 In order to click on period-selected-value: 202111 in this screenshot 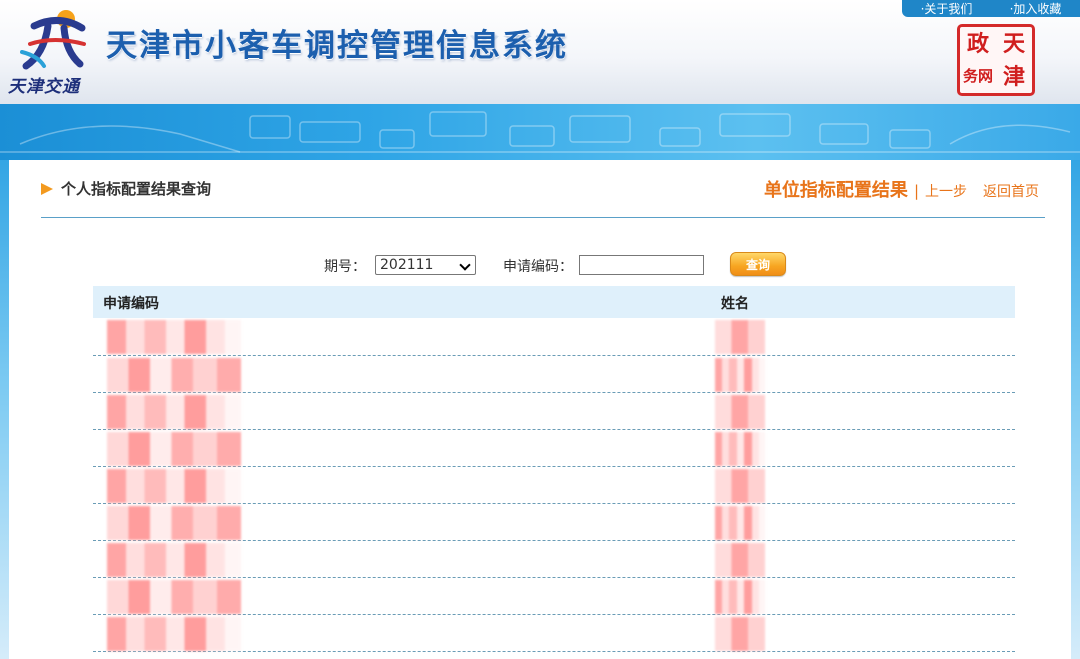, I will do `click(407, 265)`.